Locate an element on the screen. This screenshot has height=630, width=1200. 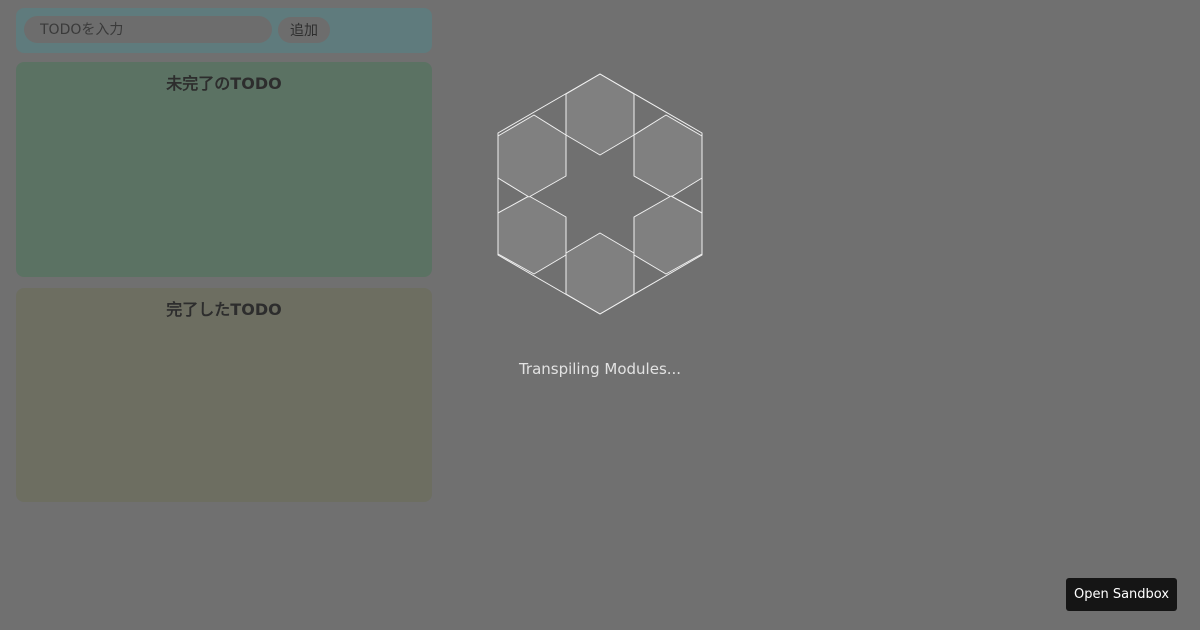
incomplete-todo-panel: 未完了のTODO is located at coordinates (224, 169).